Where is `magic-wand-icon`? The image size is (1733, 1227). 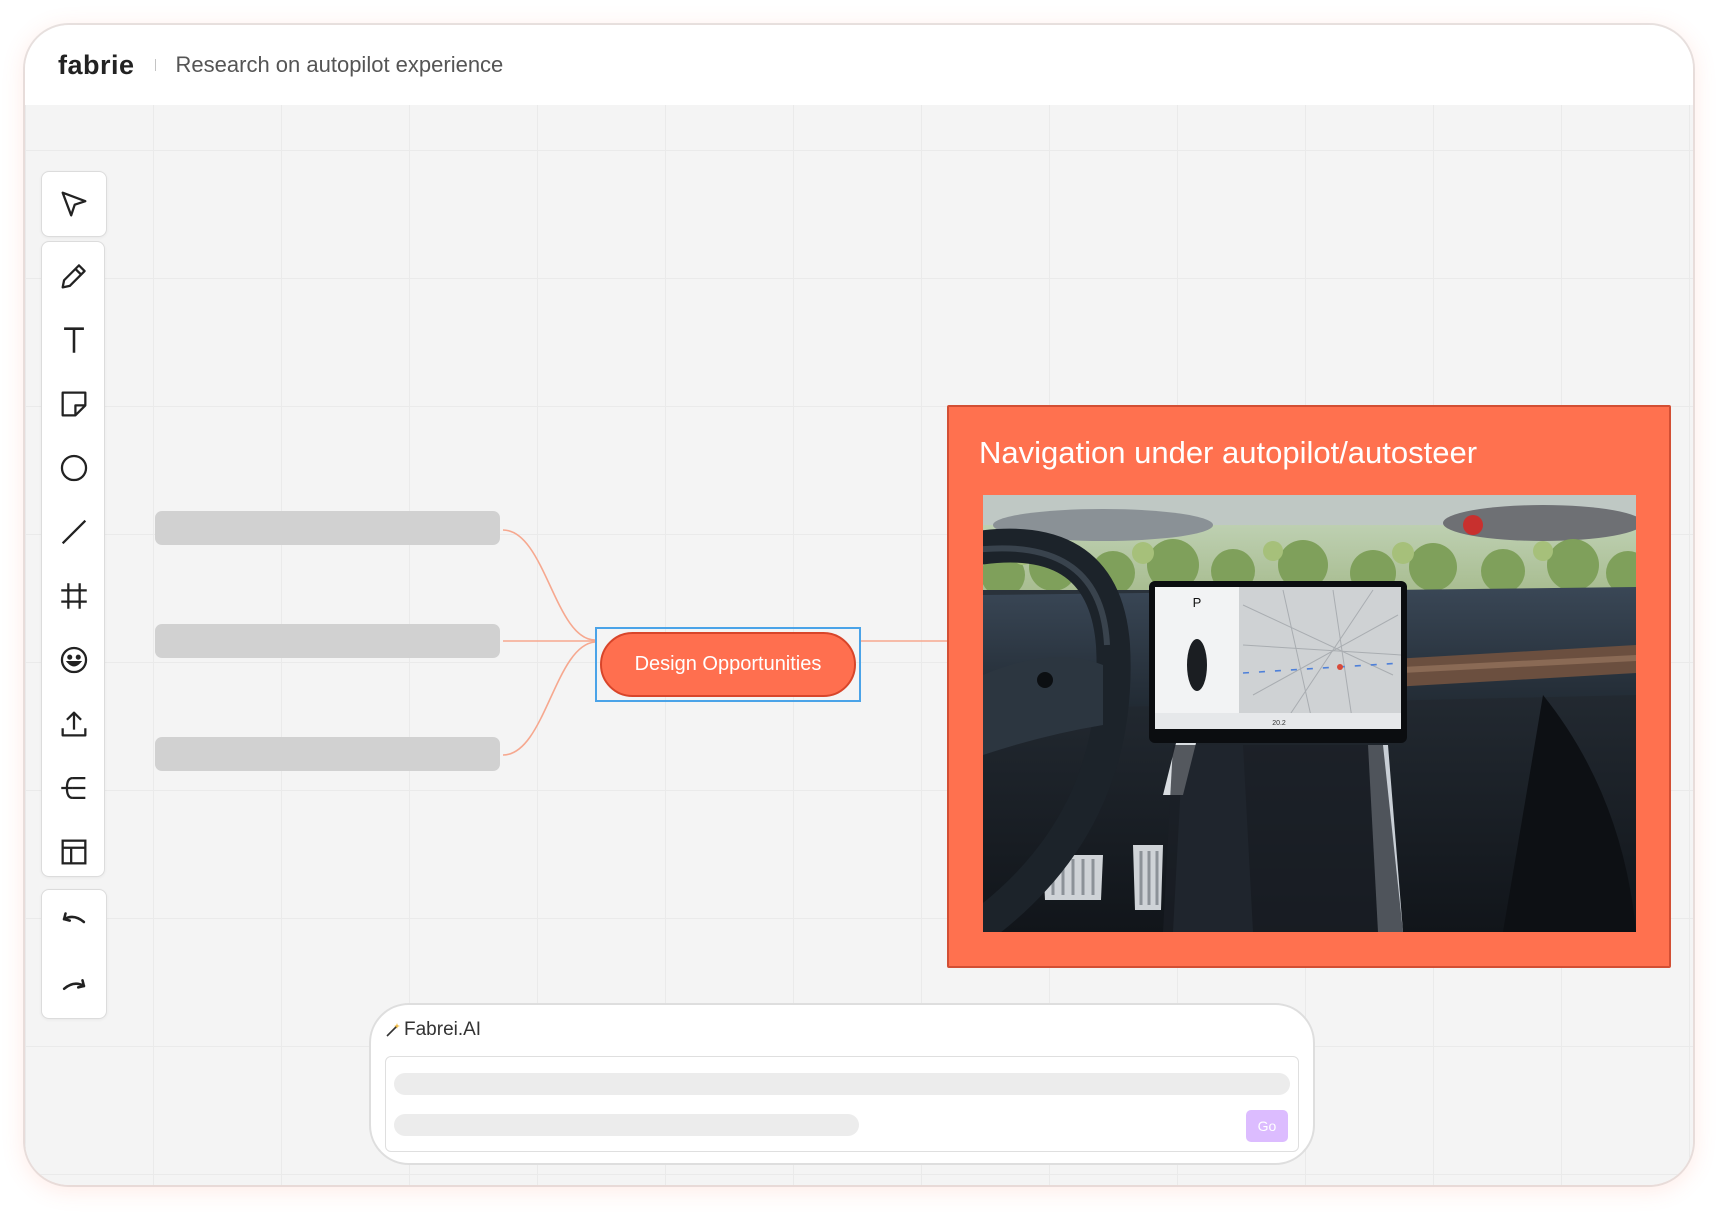
magic-wand-icon is located at coordinates (393, 1030).